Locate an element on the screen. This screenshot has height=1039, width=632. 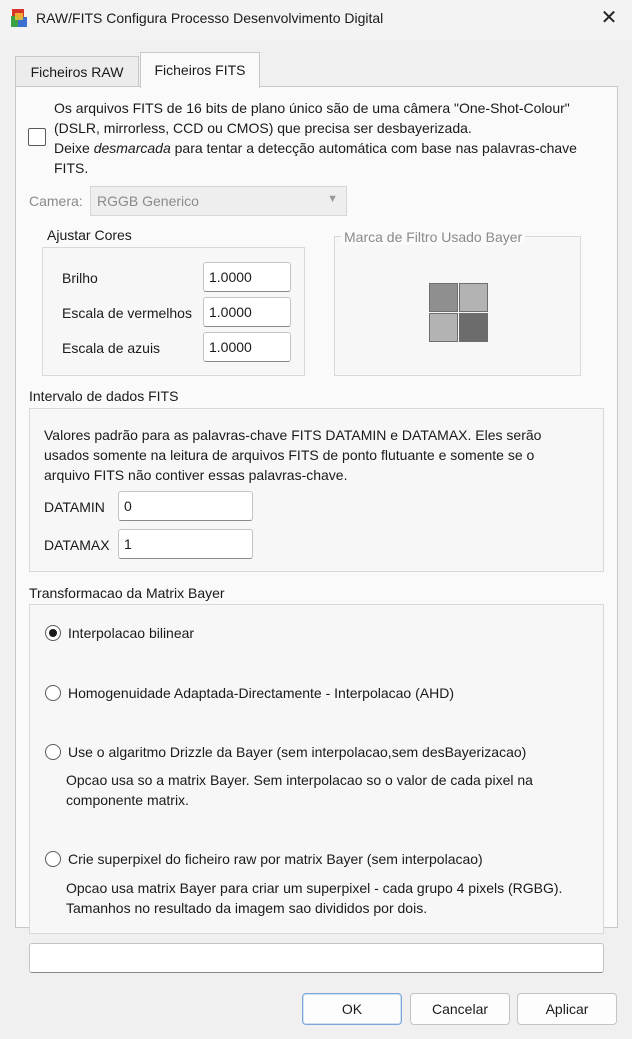
description-emphasis: desmarcada is located at coordinates (132, 148).